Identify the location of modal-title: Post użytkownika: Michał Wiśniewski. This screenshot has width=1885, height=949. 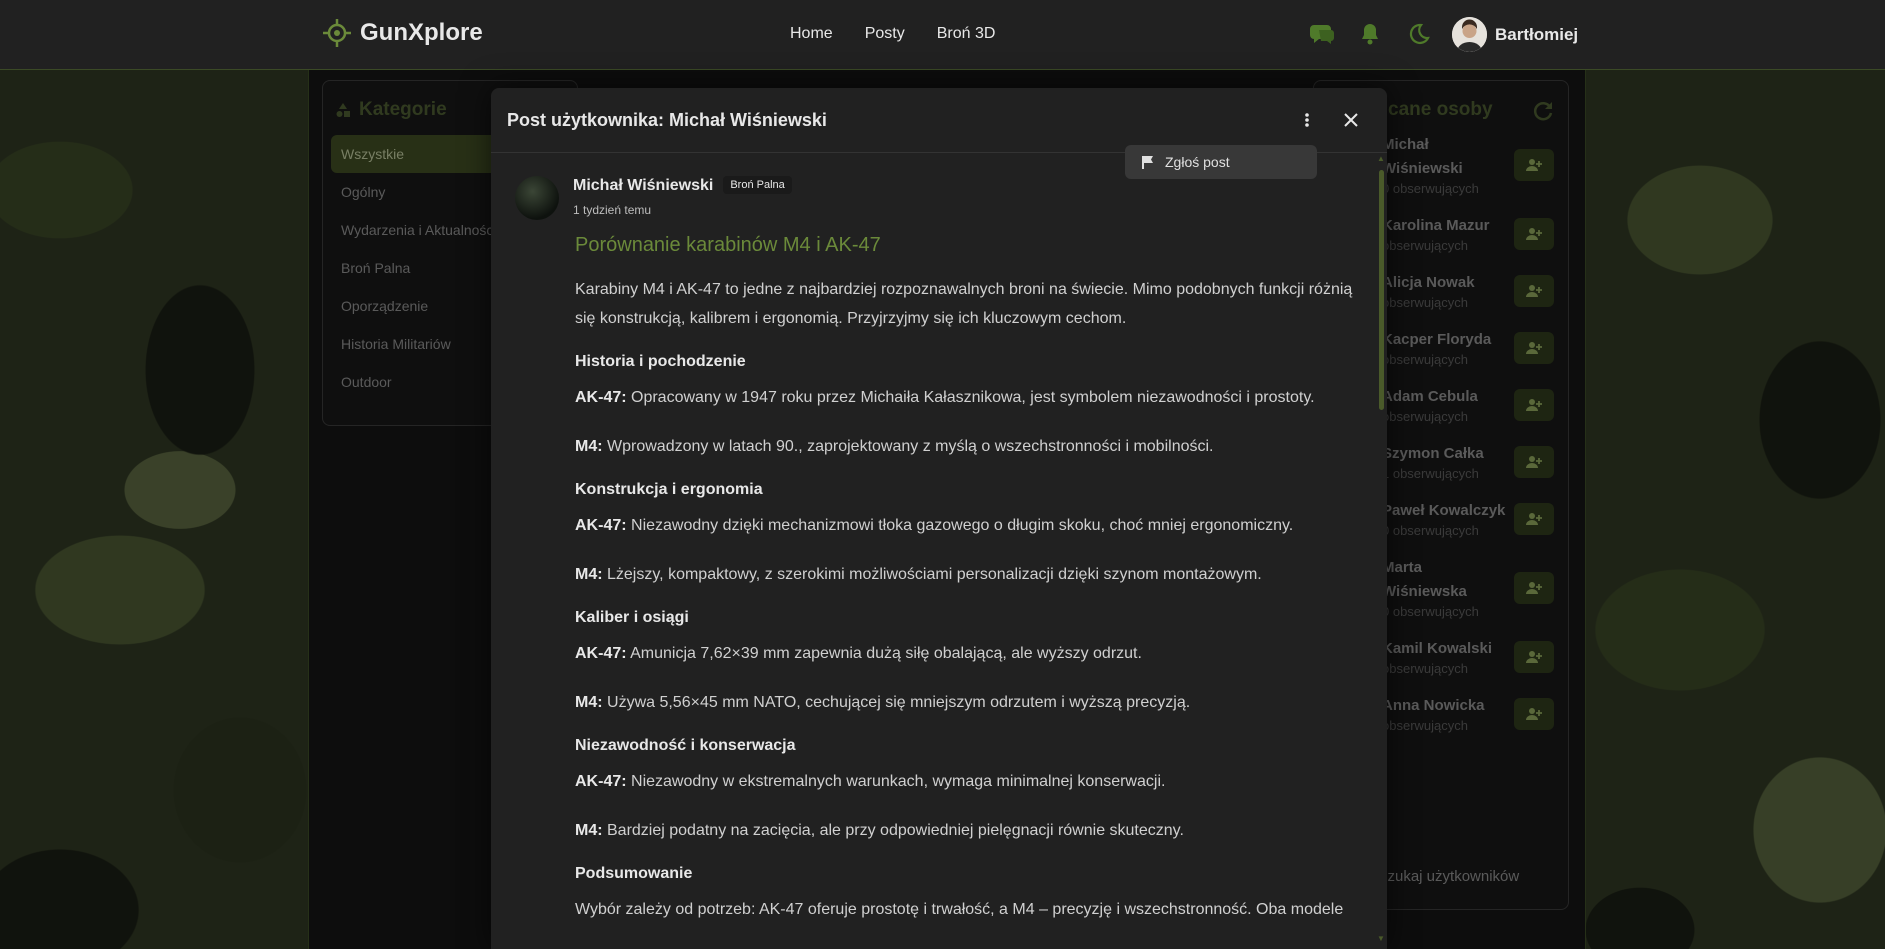
(667, 119).